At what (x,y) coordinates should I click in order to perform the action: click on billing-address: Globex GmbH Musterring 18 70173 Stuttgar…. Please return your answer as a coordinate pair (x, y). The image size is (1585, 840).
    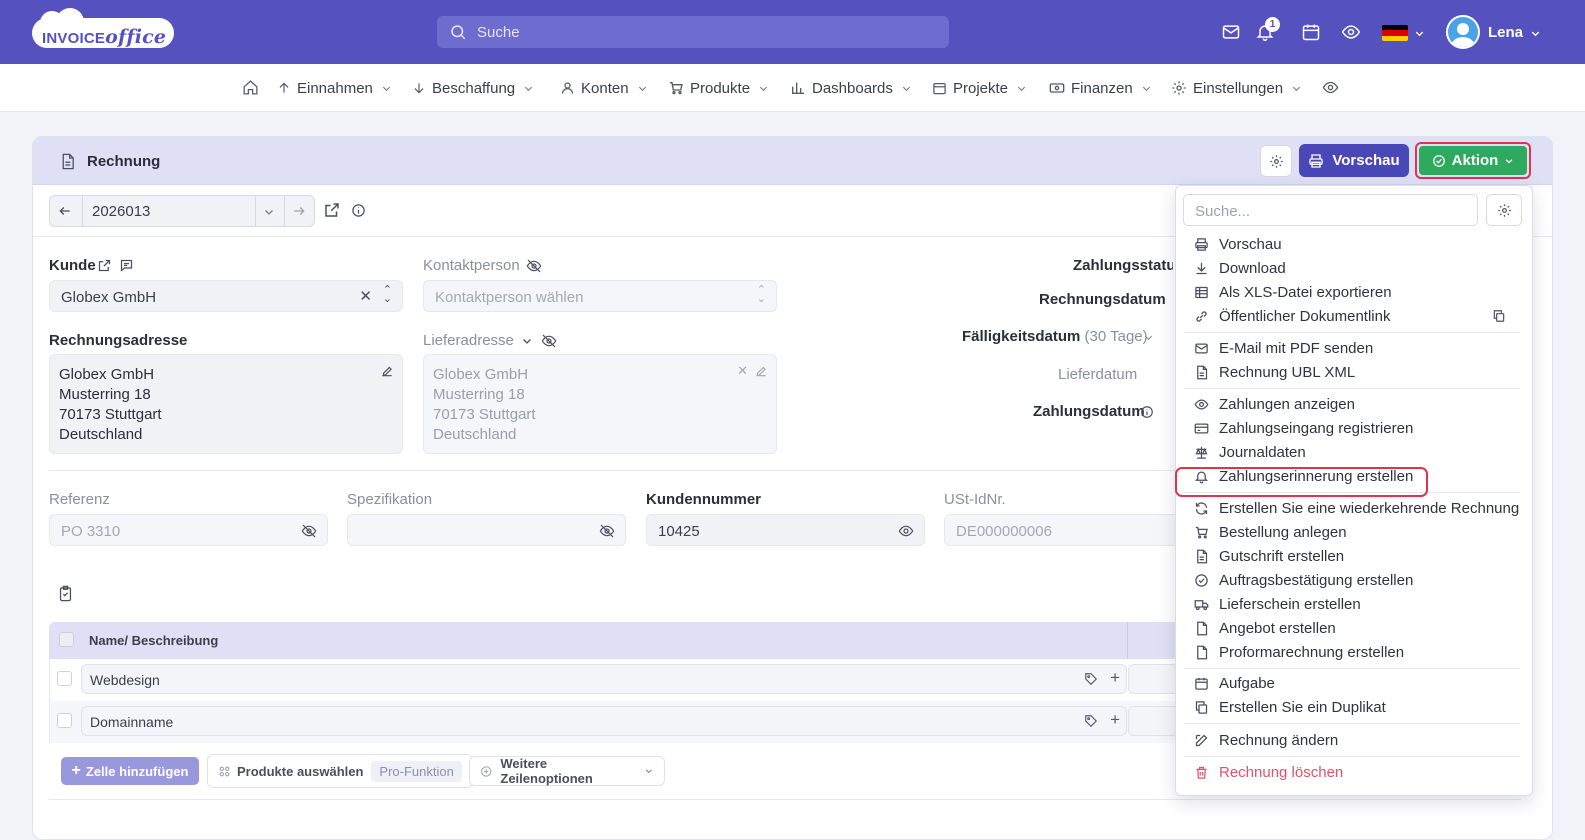
    Looking at the image, I should click on (226, 404).